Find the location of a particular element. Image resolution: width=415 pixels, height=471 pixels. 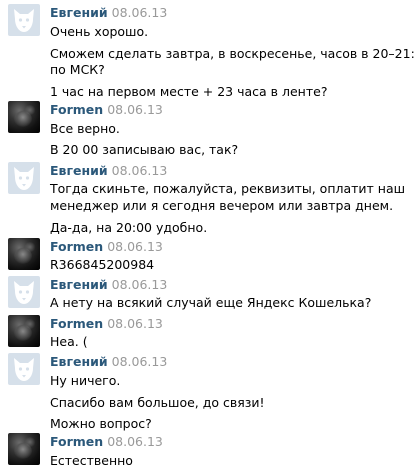

message-text: Все верно. is located at coordinates (85, 128).